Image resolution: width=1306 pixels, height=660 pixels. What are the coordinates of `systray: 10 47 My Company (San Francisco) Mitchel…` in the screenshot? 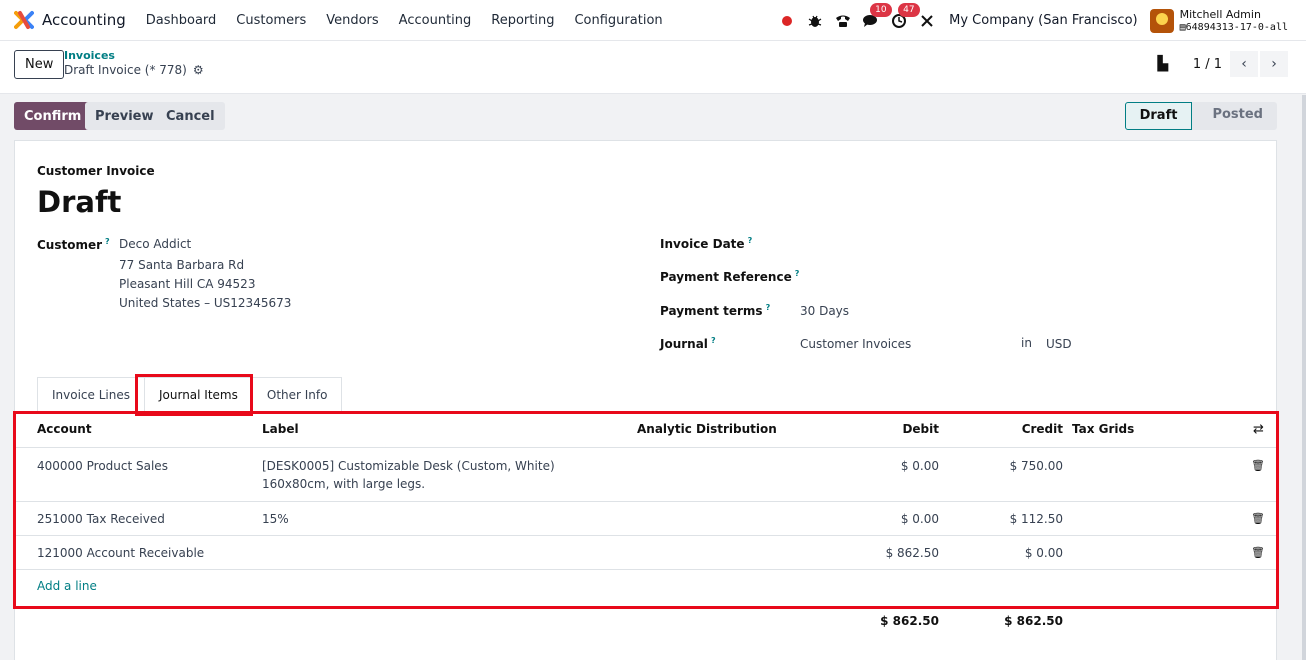 It's located at (1029, 20).